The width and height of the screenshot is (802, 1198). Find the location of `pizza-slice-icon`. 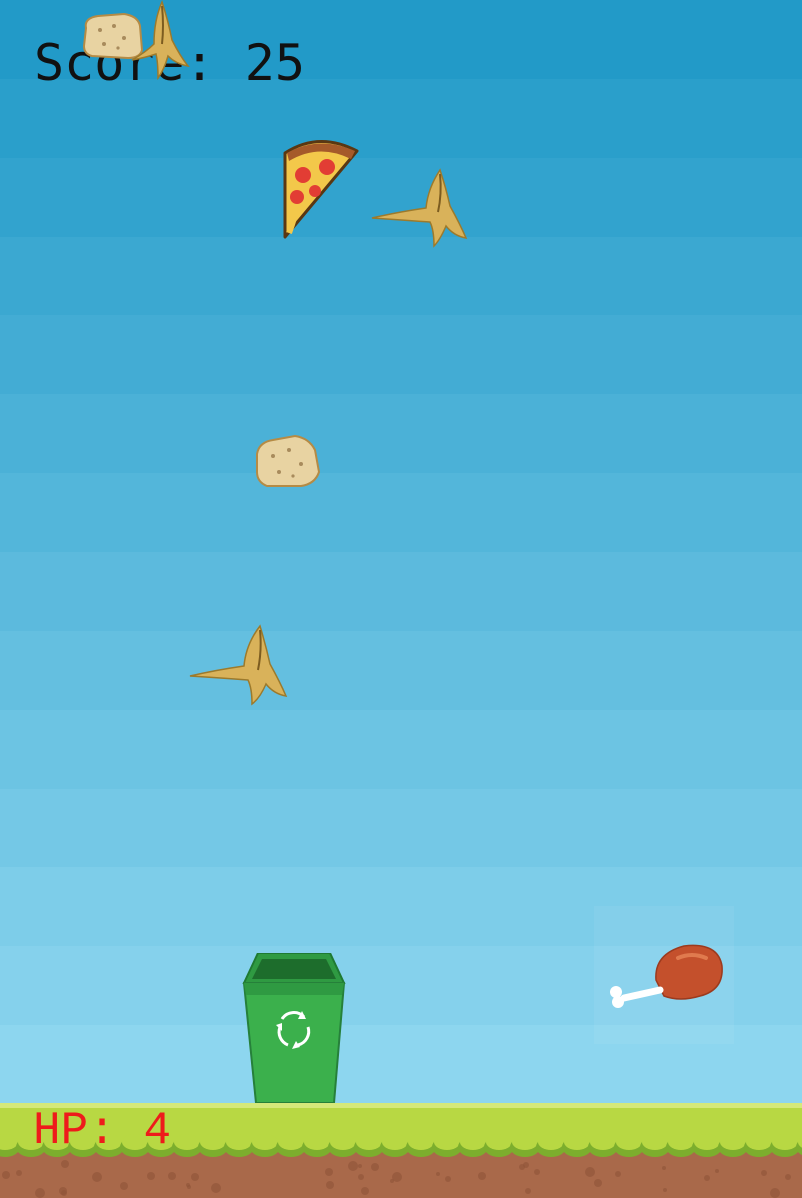

pizza-slice-icon is located at coordinates (318, 187).